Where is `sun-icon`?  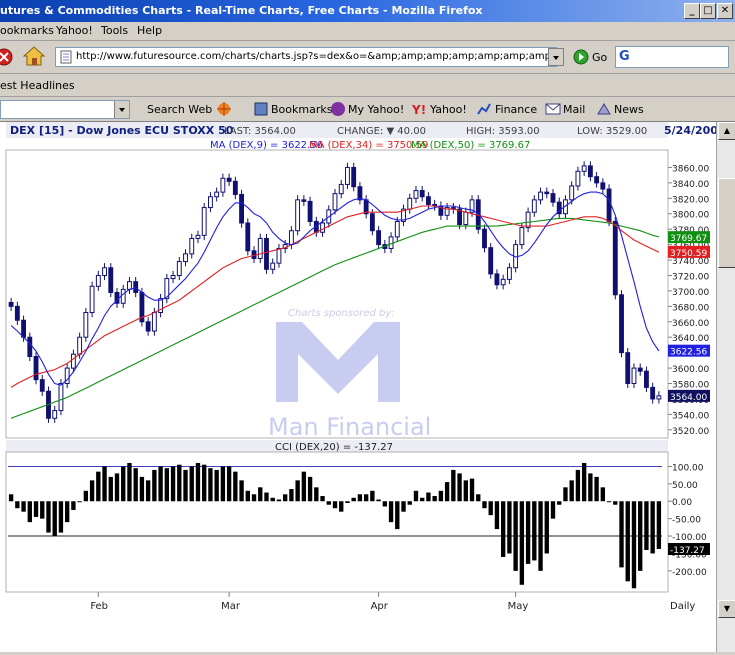
sun-icon is located at coordinates (224, 109).